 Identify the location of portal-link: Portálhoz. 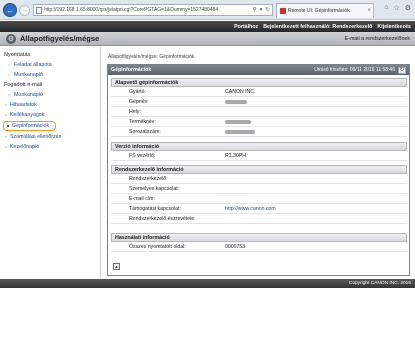
(246, 27).